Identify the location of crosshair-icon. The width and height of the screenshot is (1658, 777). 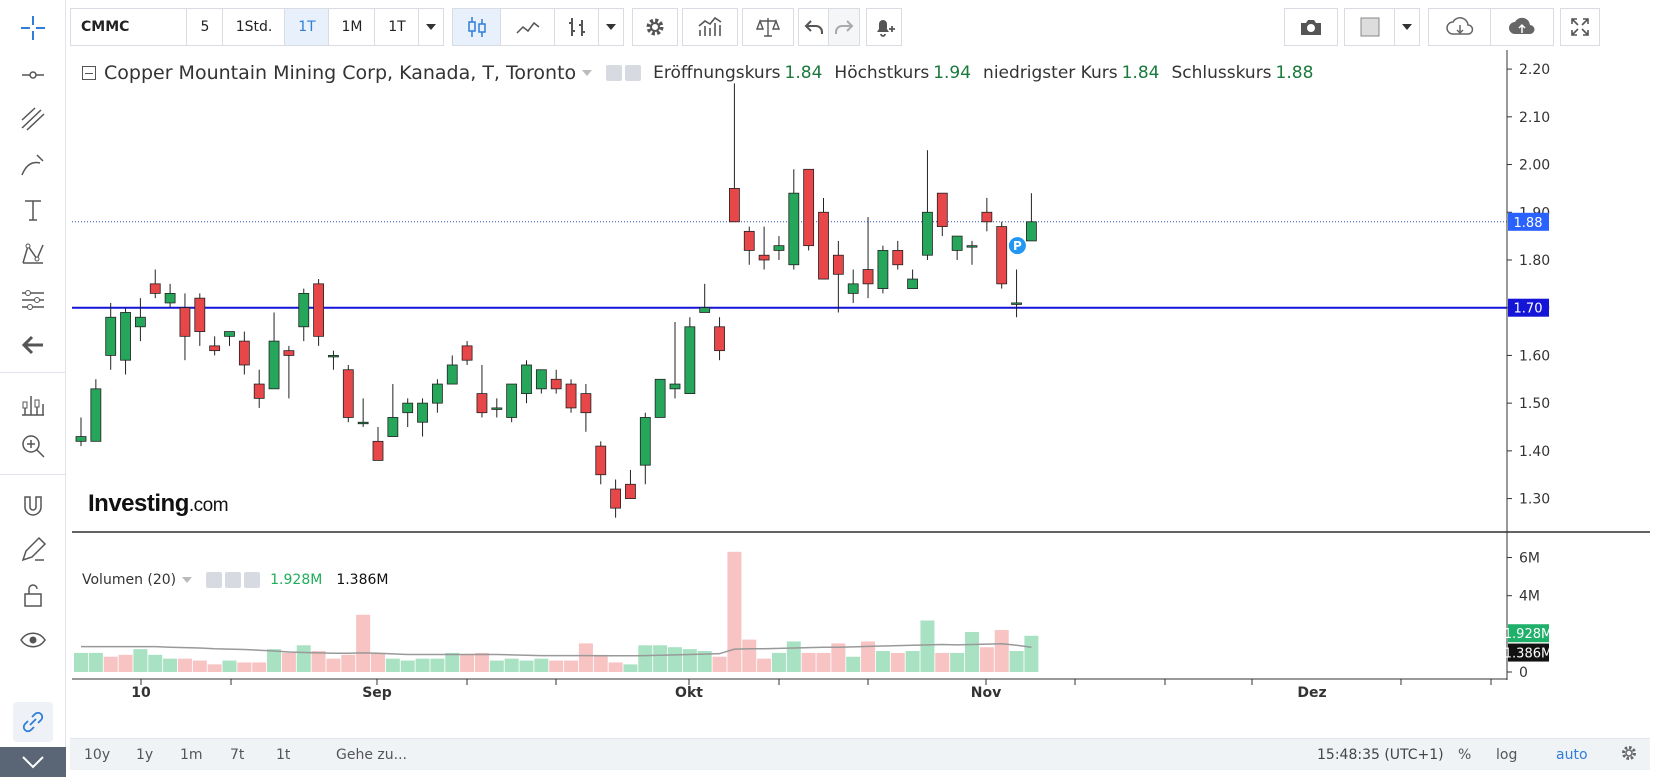
(33, 28).